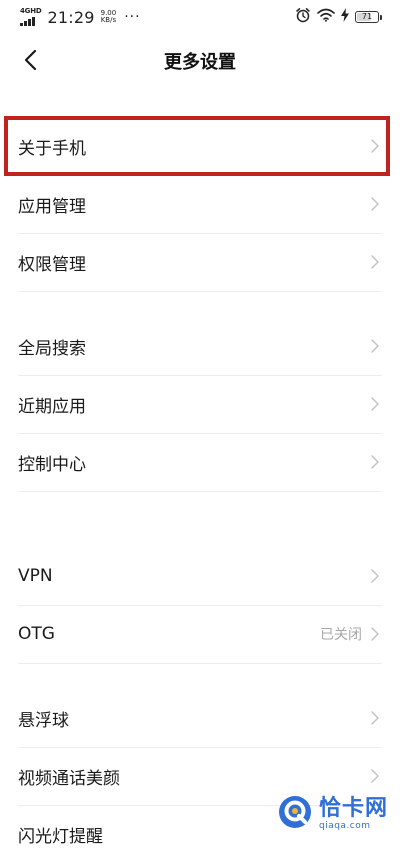 Image resolution: width=400 pixels, height=863 pixels. I want to click on video-call-beauty-label: 视频通话美颜, so click(69, 778).